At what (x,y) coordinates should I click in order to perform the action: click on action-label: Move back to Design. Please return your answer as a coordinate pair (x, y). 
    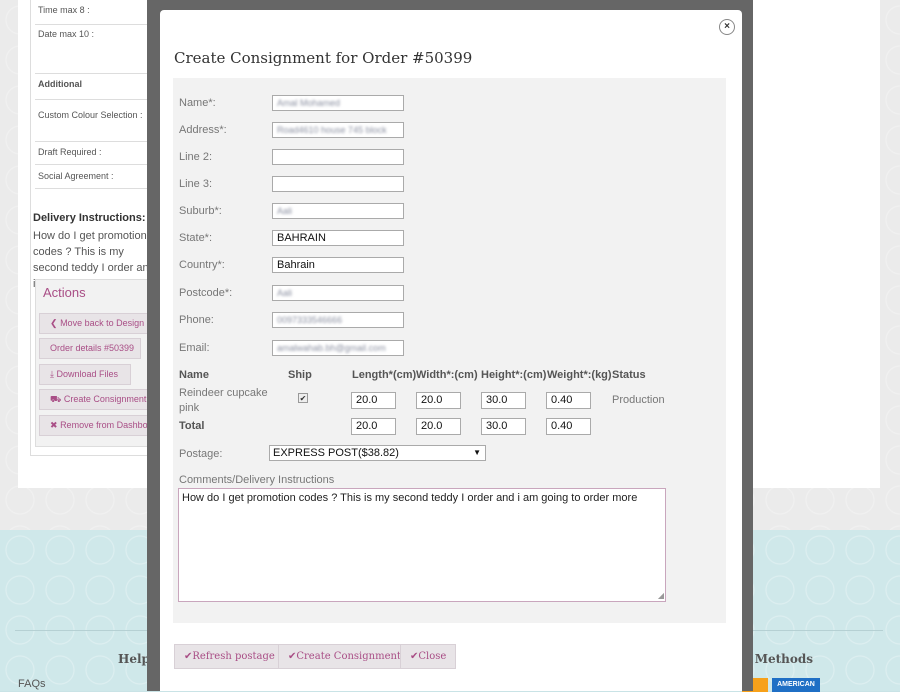
    Looking at the image, I should click on (102, 323).